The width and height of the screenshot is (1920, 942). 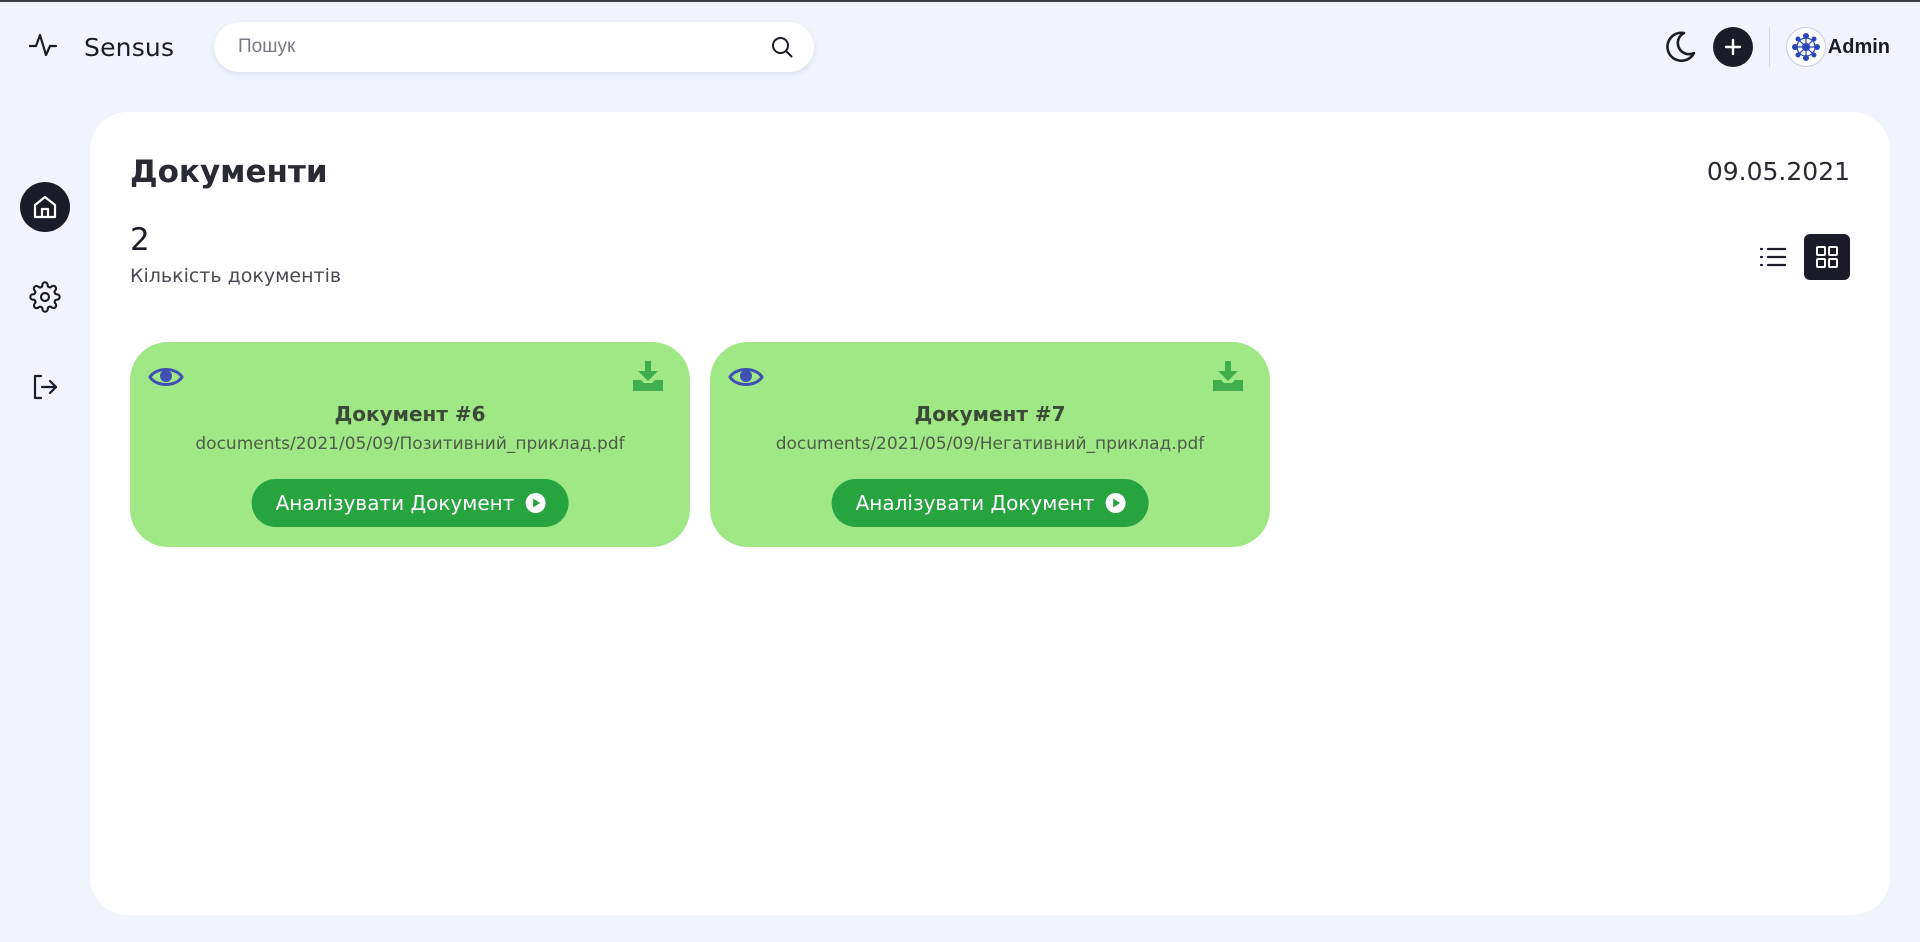 I want to click on list-icon, so click(x=1773, y=257).